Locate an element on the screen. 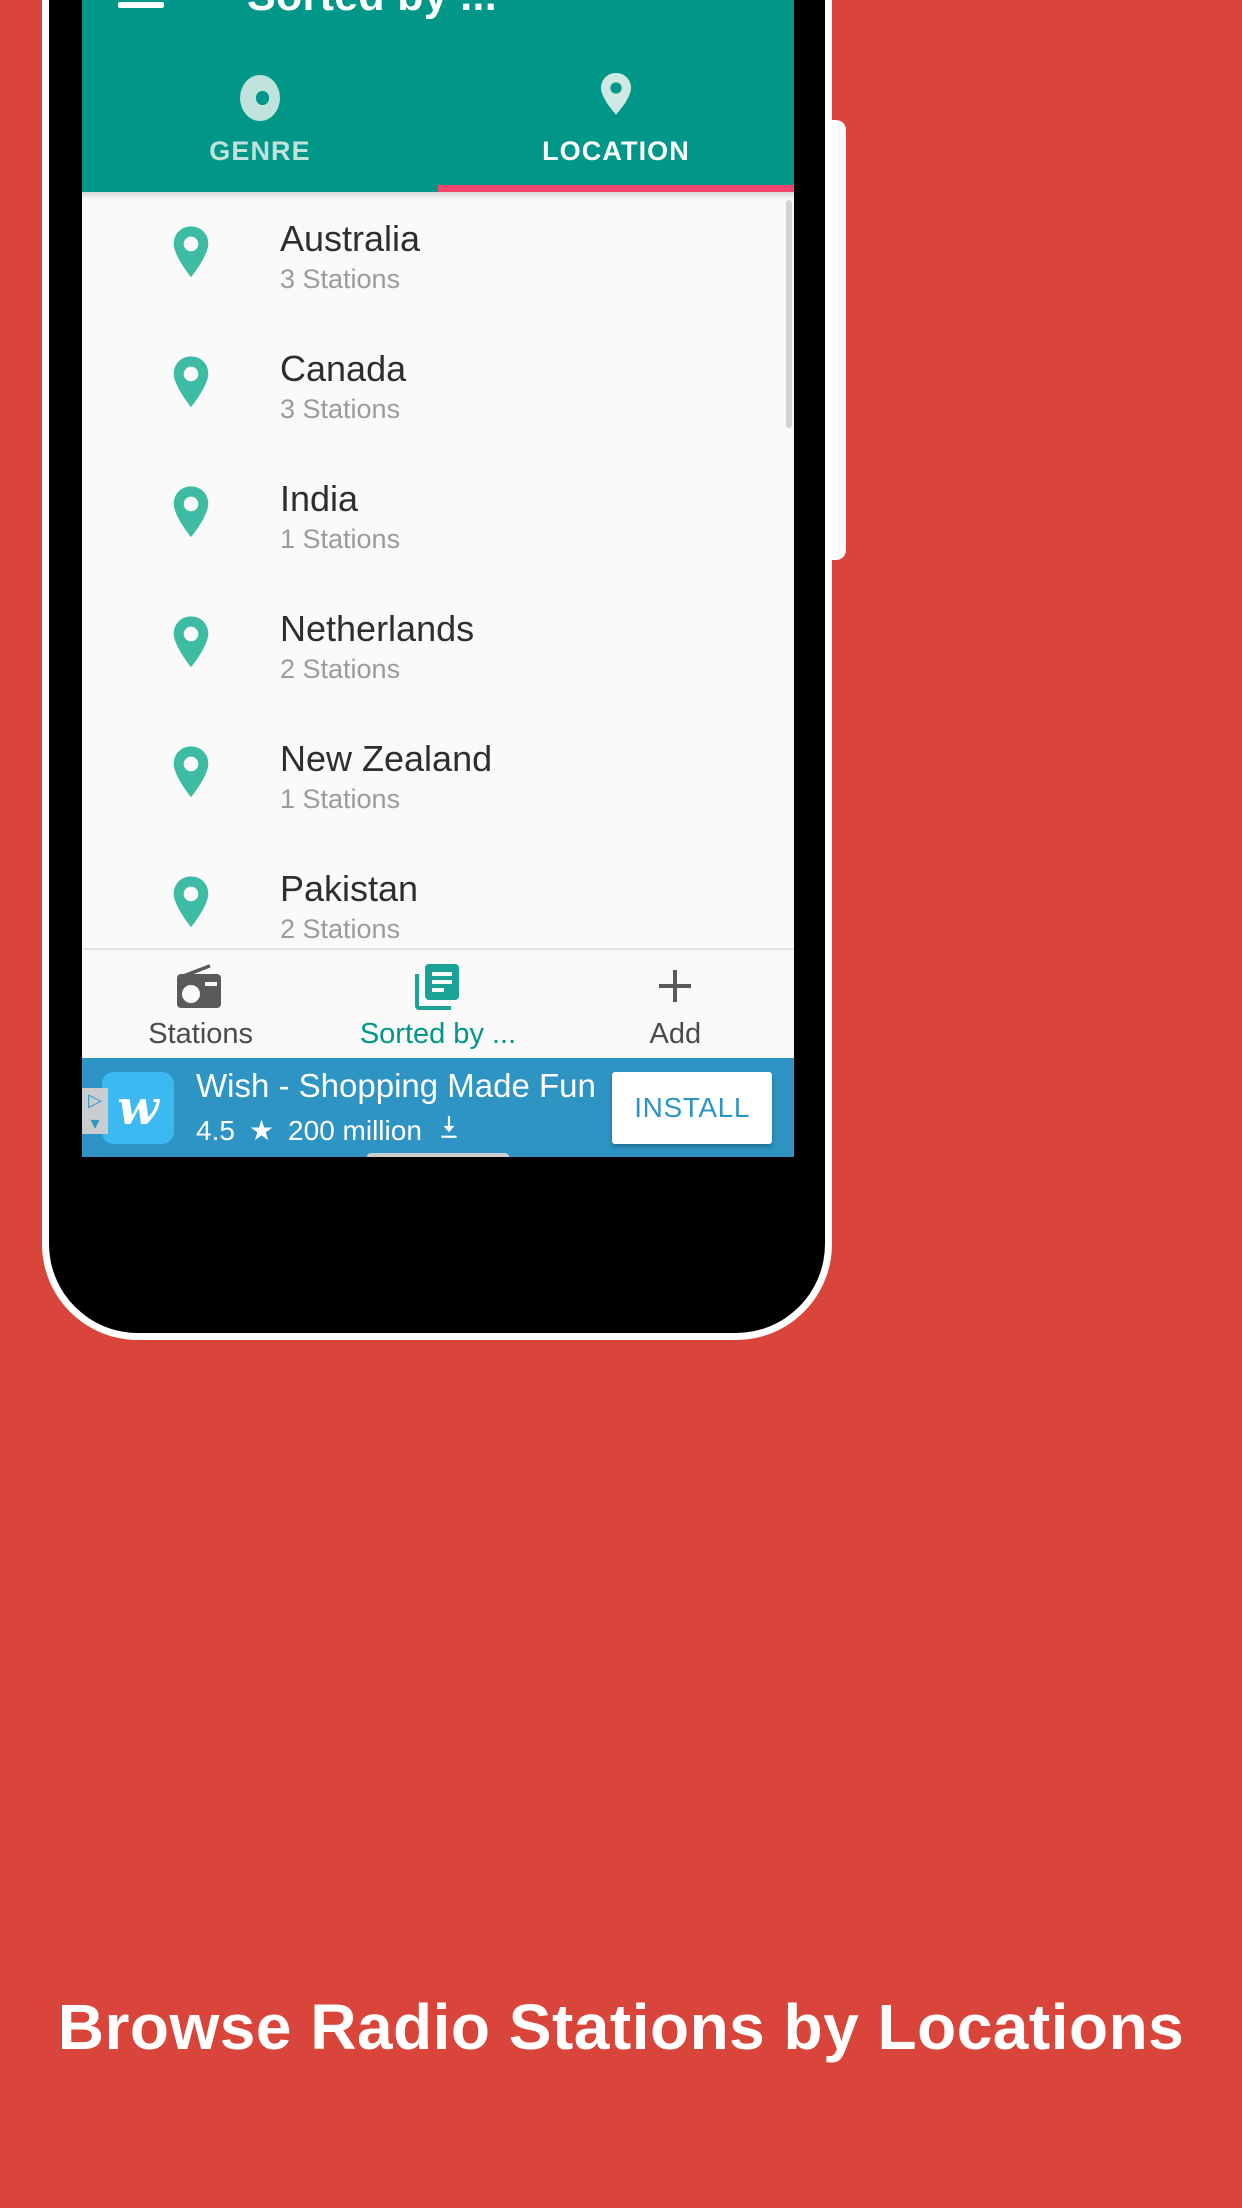 Image resolution: width=1242 pixels, height=2208 pixels. plus-icon is located at coordinates (675, 986).